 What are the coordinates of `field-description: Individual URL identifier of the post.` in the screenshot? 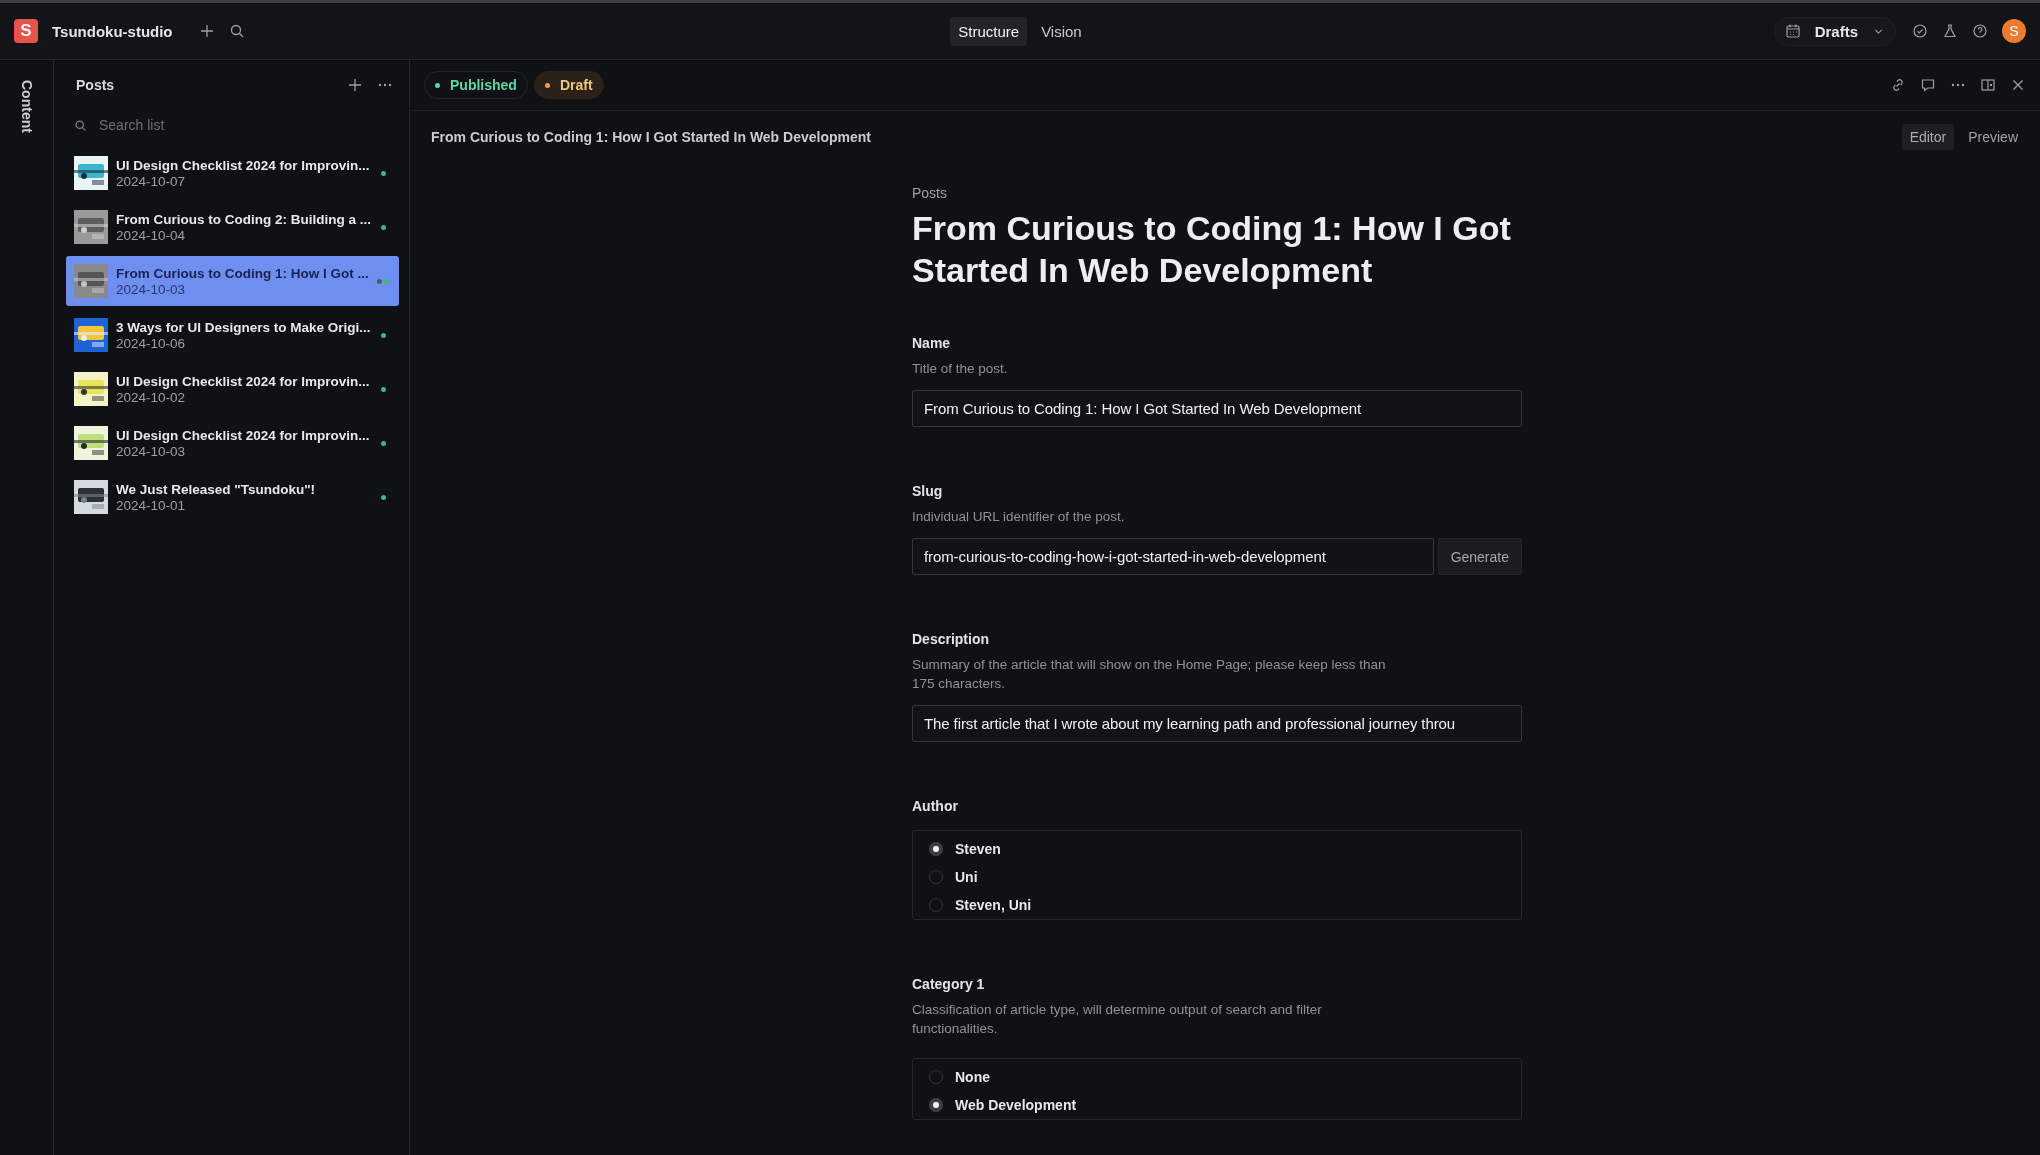 It's located at (1019, 517).